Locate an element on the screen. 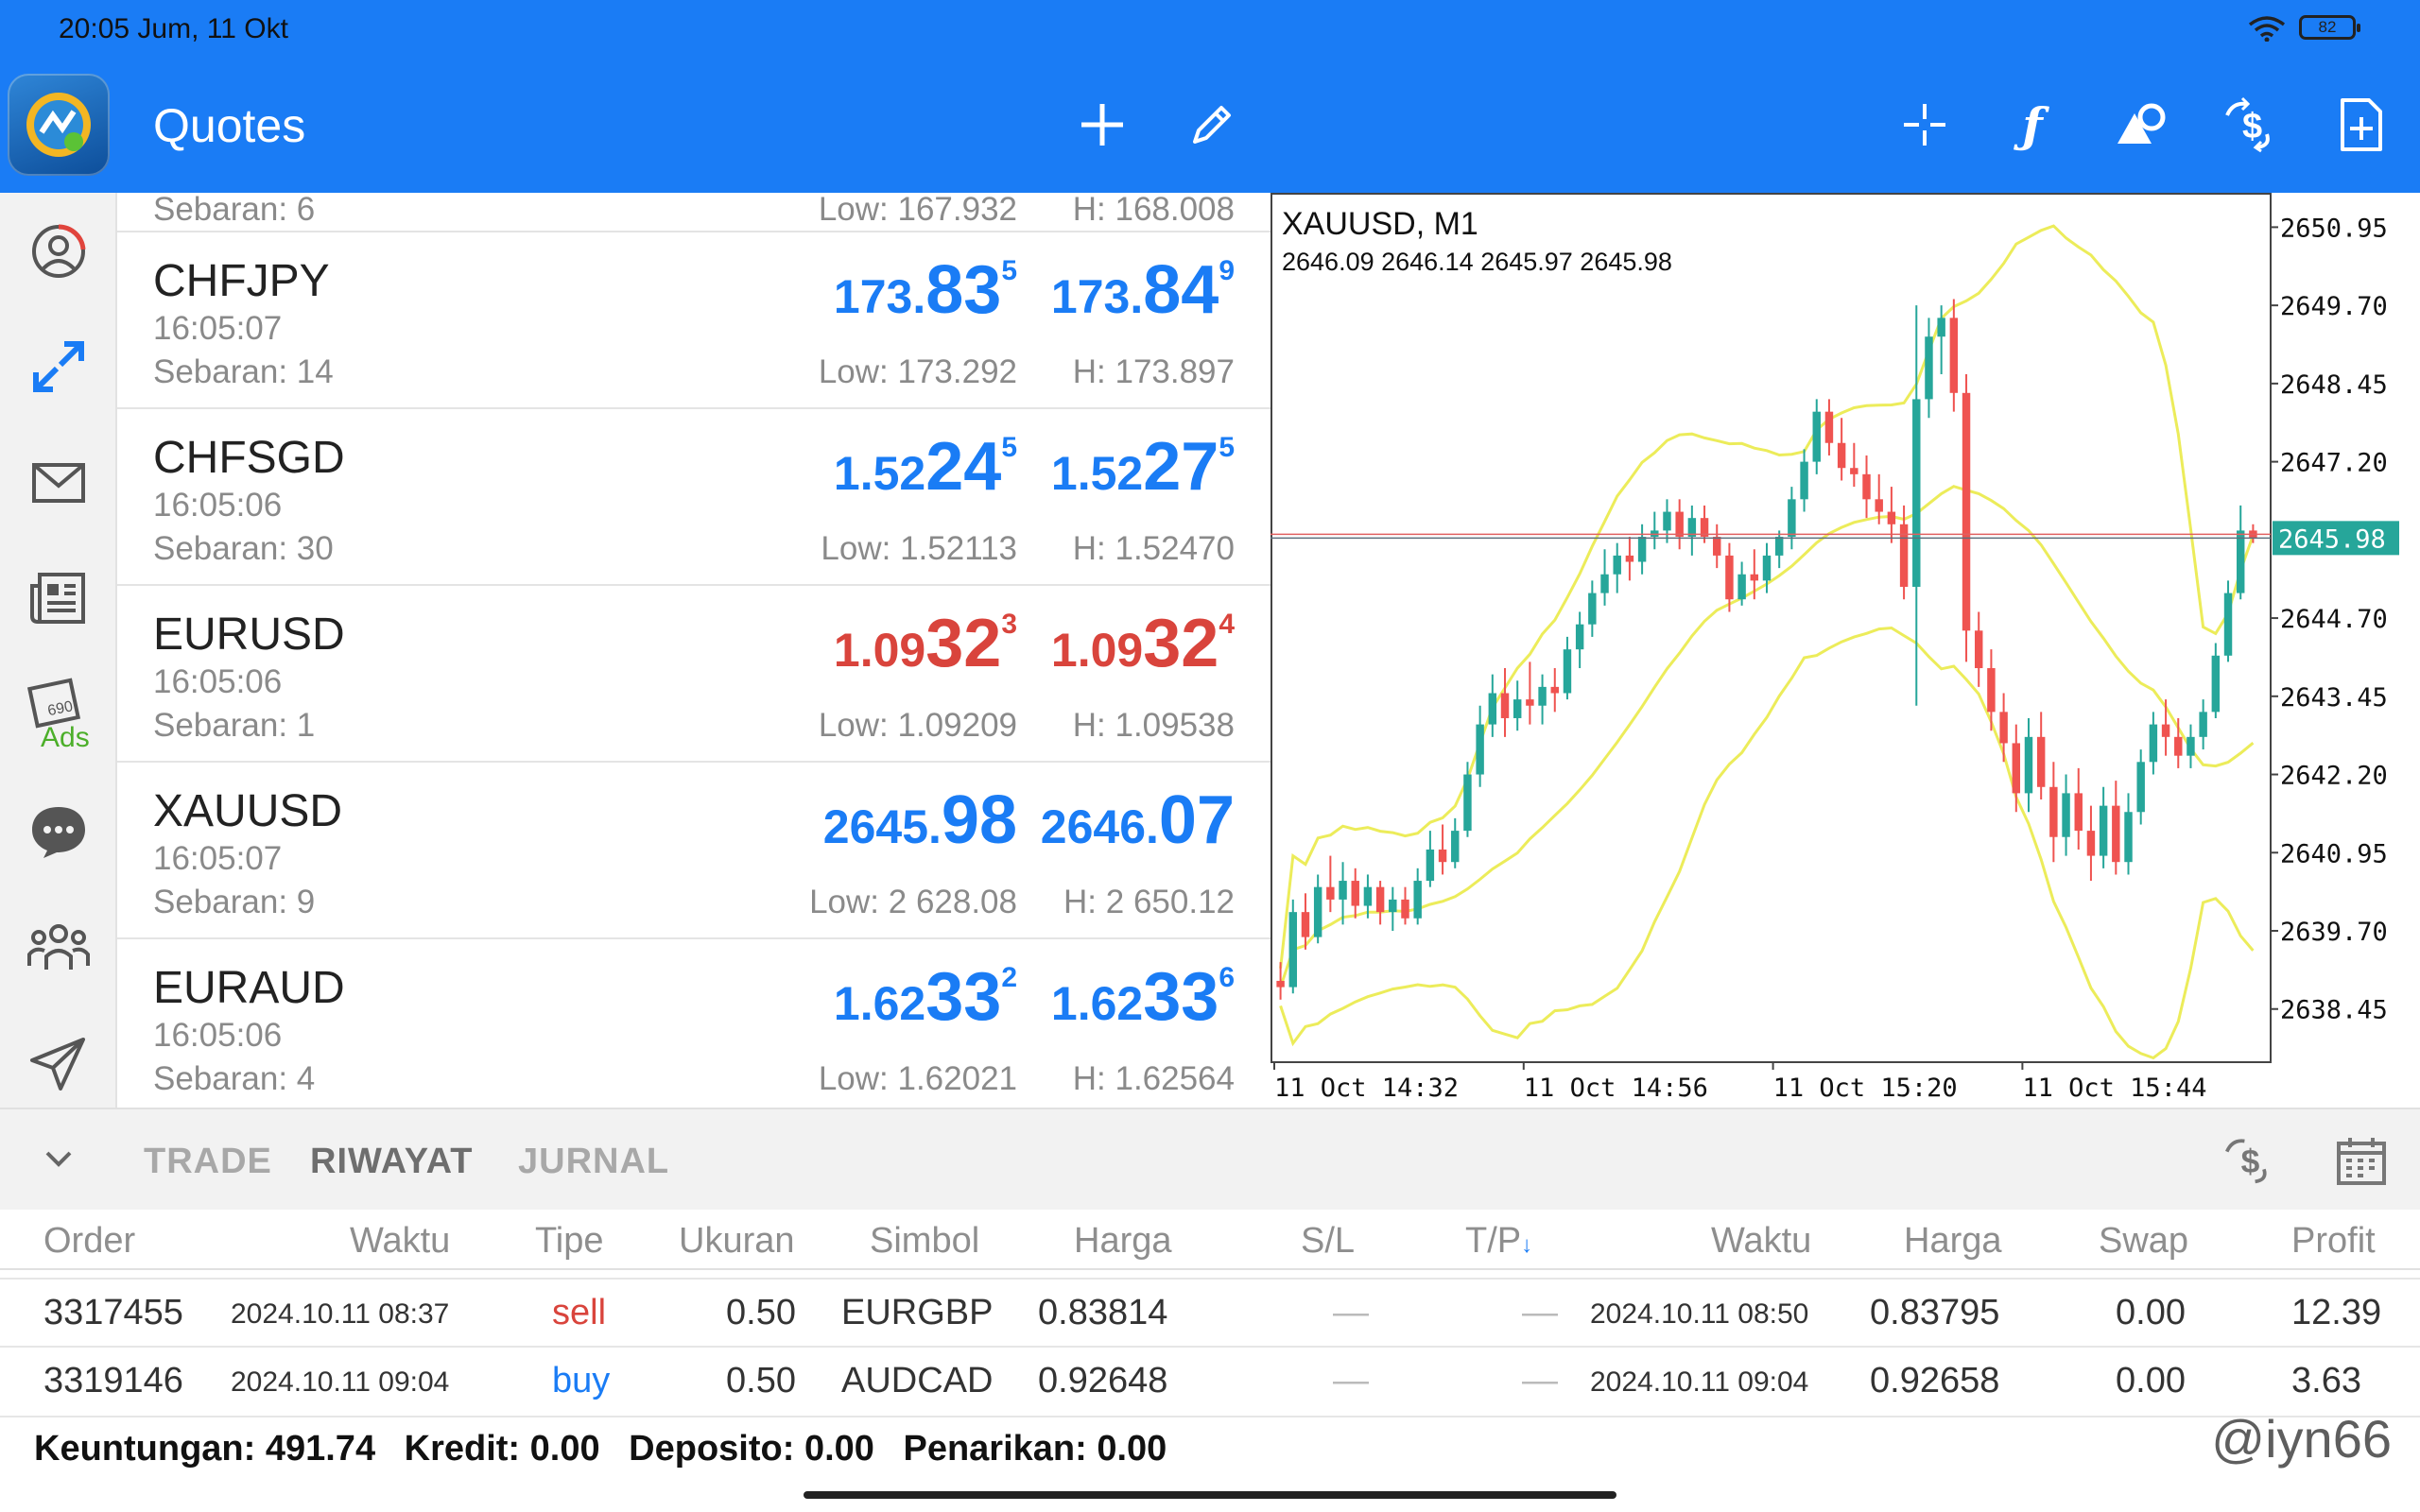 The height and width of the screenshot is (1512, 2420). trade-button: $ is located at coordinates (2252, 125).